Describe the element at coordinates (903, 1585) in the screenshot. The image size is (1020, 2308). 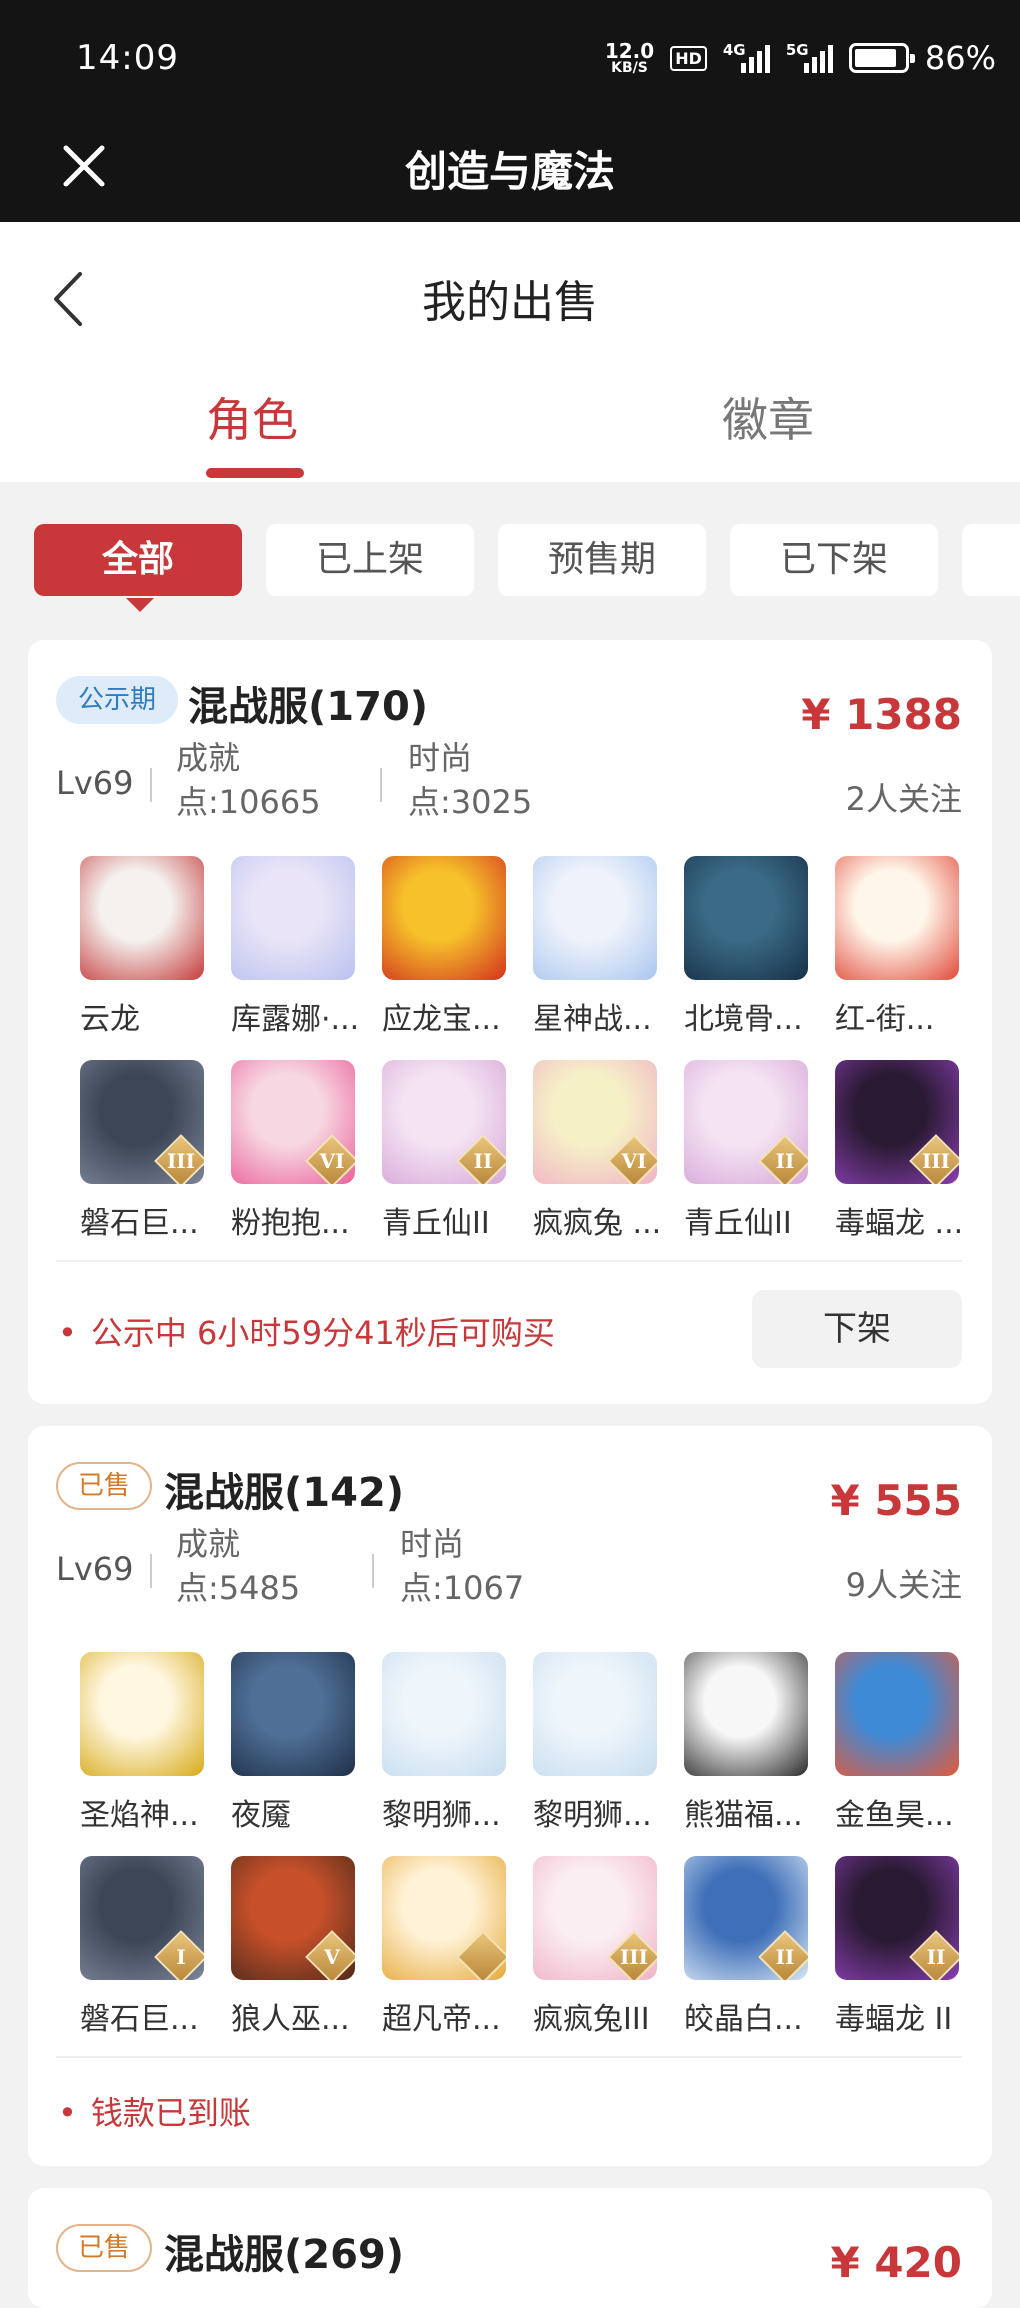
I see `follower-count: 9人关注` at that location.